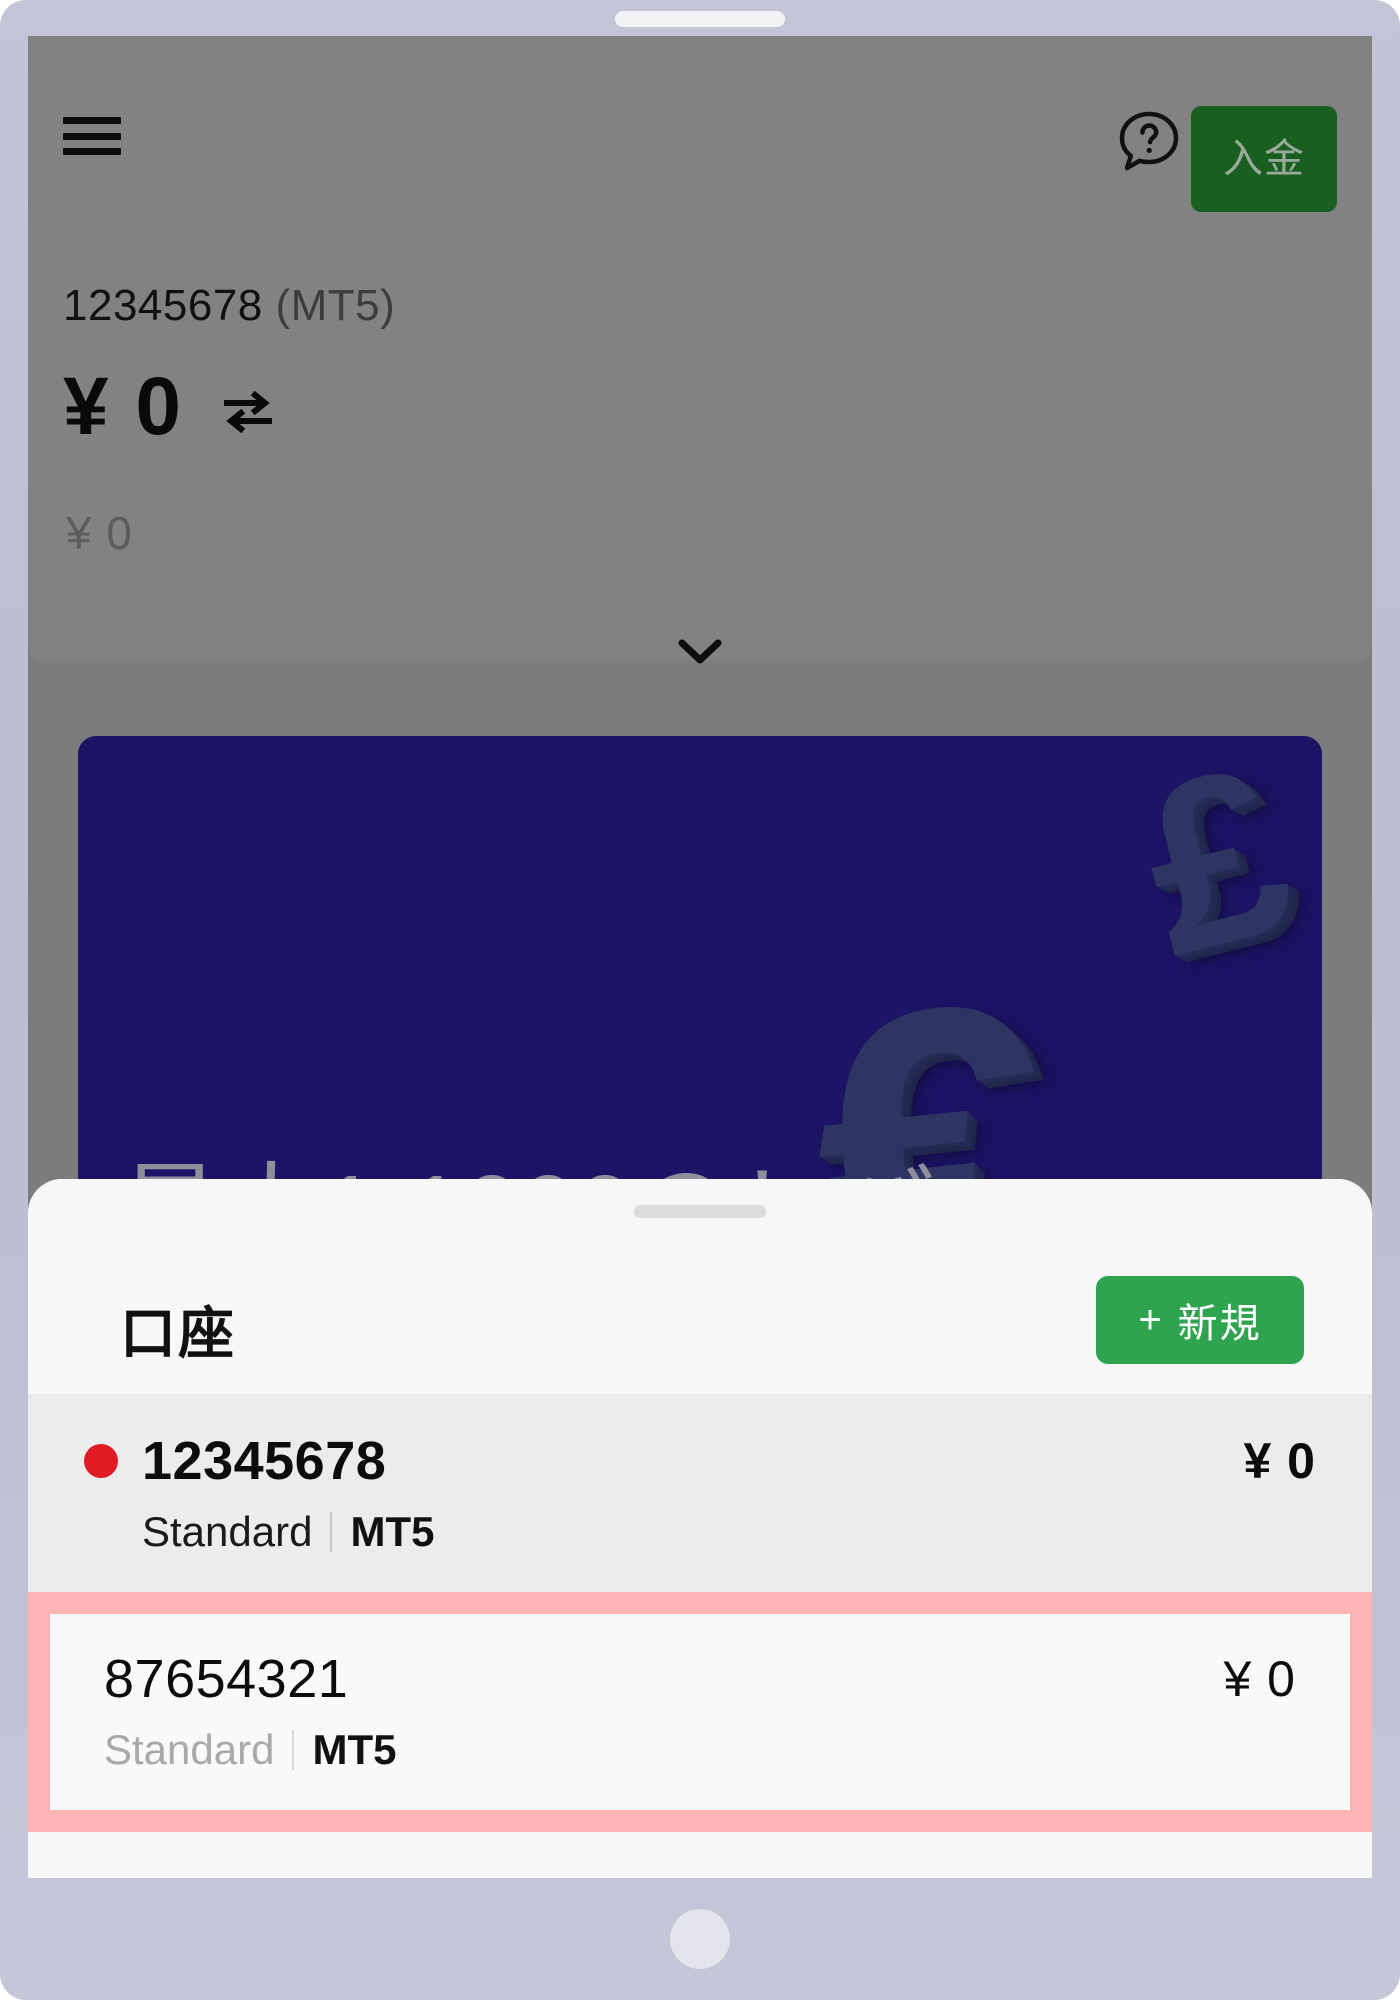 The image size is (1400, 2000). I want to click on account-list-item-selected: 87654321 ¥ 0 Standard MT5, so click(700, 1712).